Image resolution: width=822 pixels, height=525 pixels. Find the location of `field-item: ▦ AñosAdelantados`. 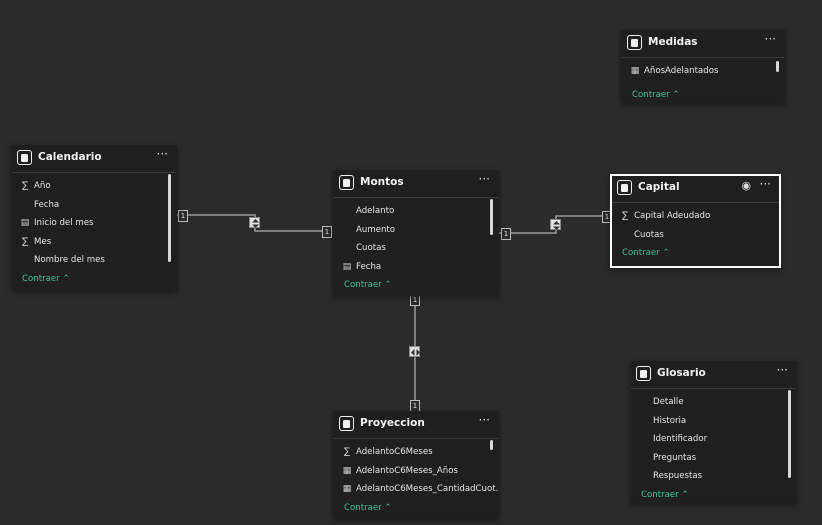

field-item: ▦ AñosAdelantados is located at coordinates (703, 71).